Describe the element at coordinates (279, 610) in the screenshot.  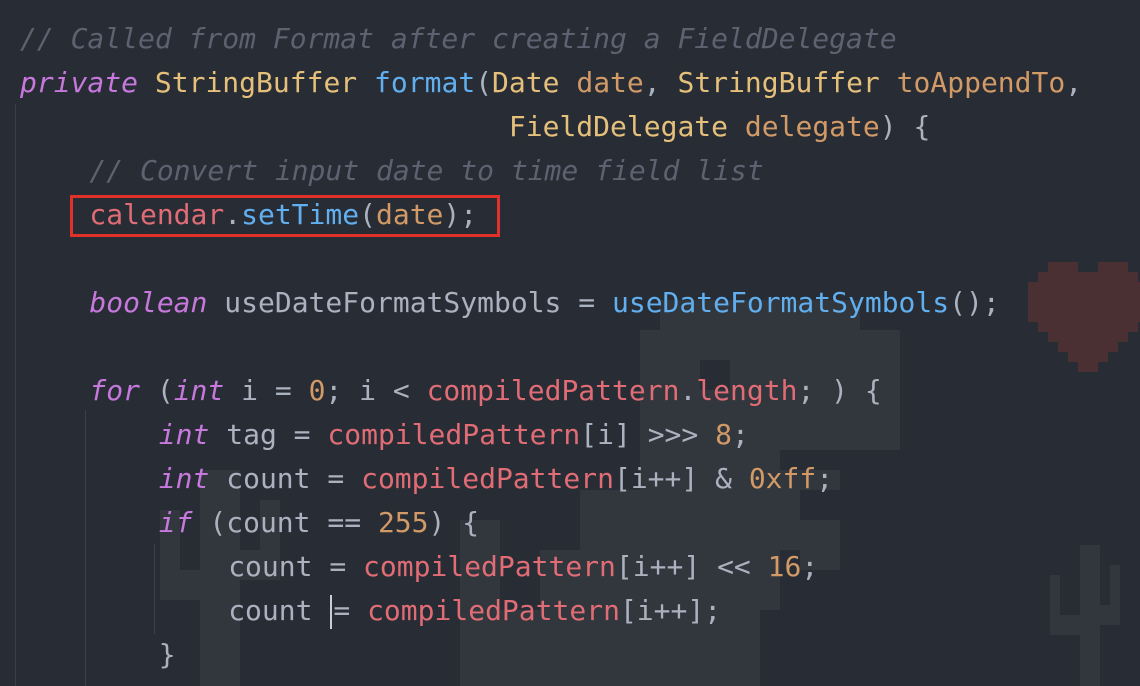
I see `code-token-plain: count` at that location.